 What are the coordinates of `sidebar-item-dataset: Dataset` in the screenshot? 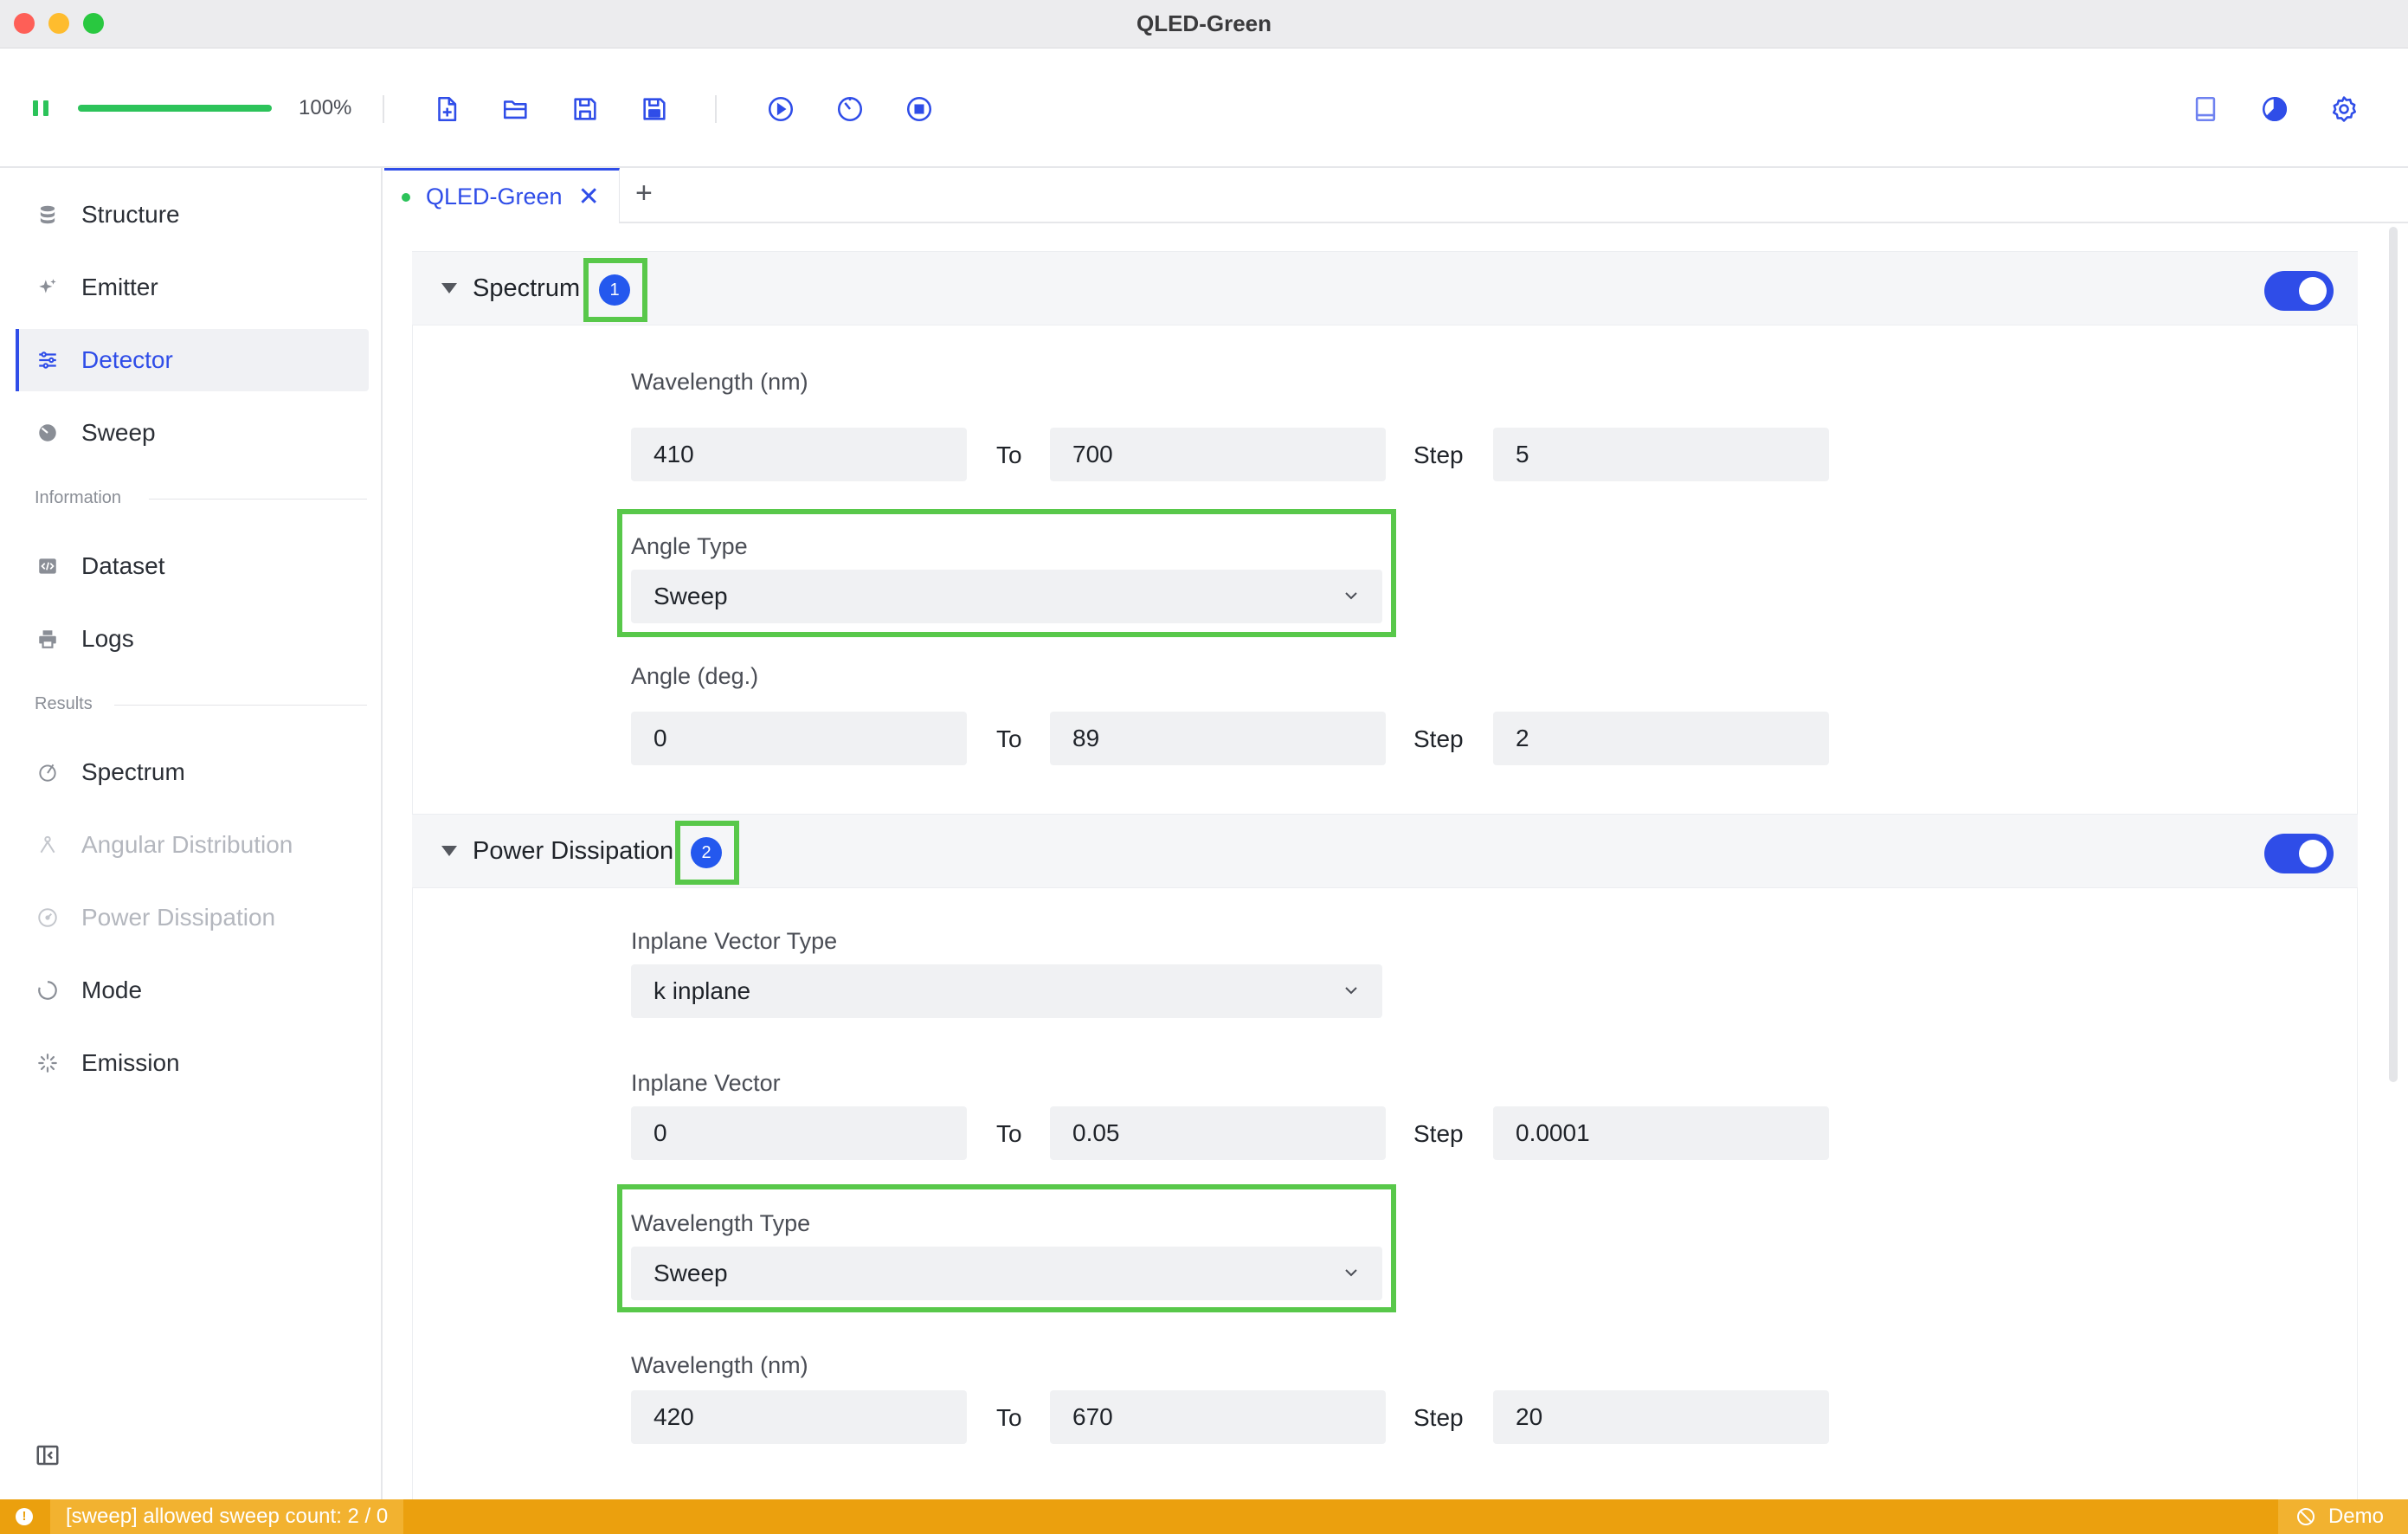 It's located at (192, 566).